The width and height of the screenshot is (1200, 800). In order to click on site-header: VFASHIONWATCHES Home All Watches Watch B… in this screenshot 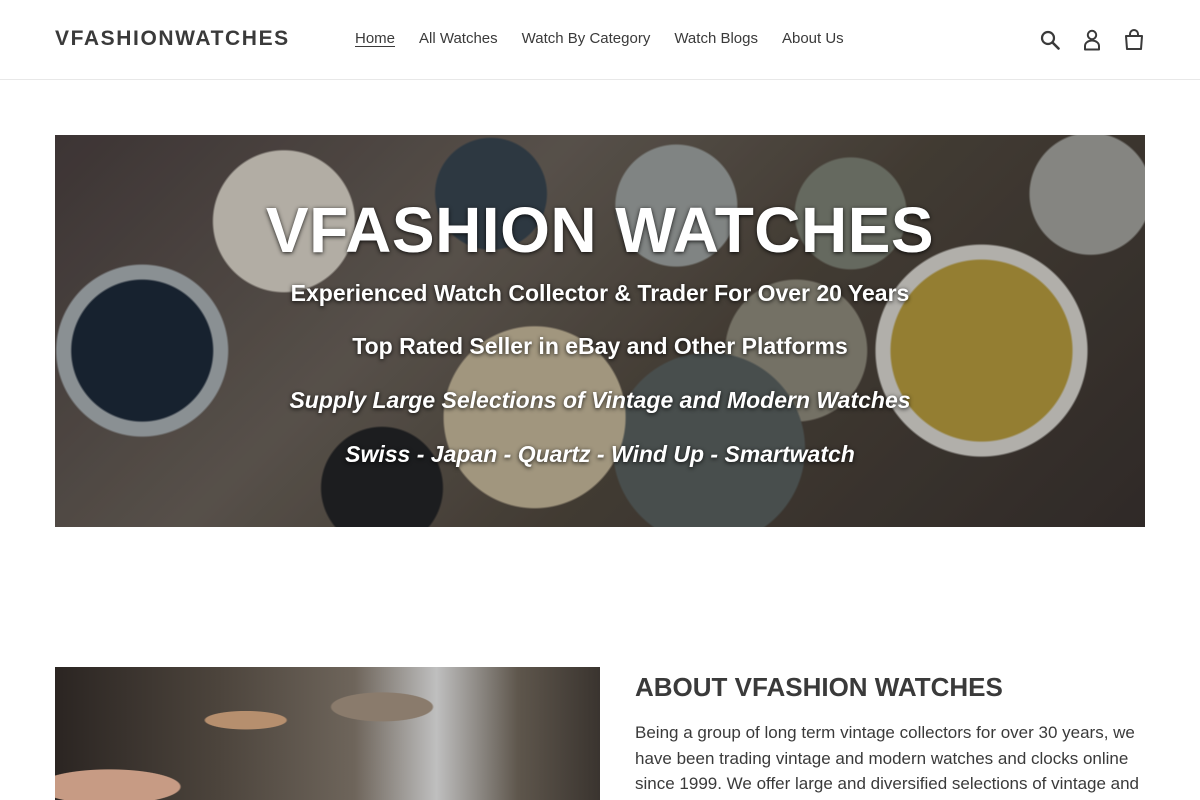, I will do `click(600, 40)`.